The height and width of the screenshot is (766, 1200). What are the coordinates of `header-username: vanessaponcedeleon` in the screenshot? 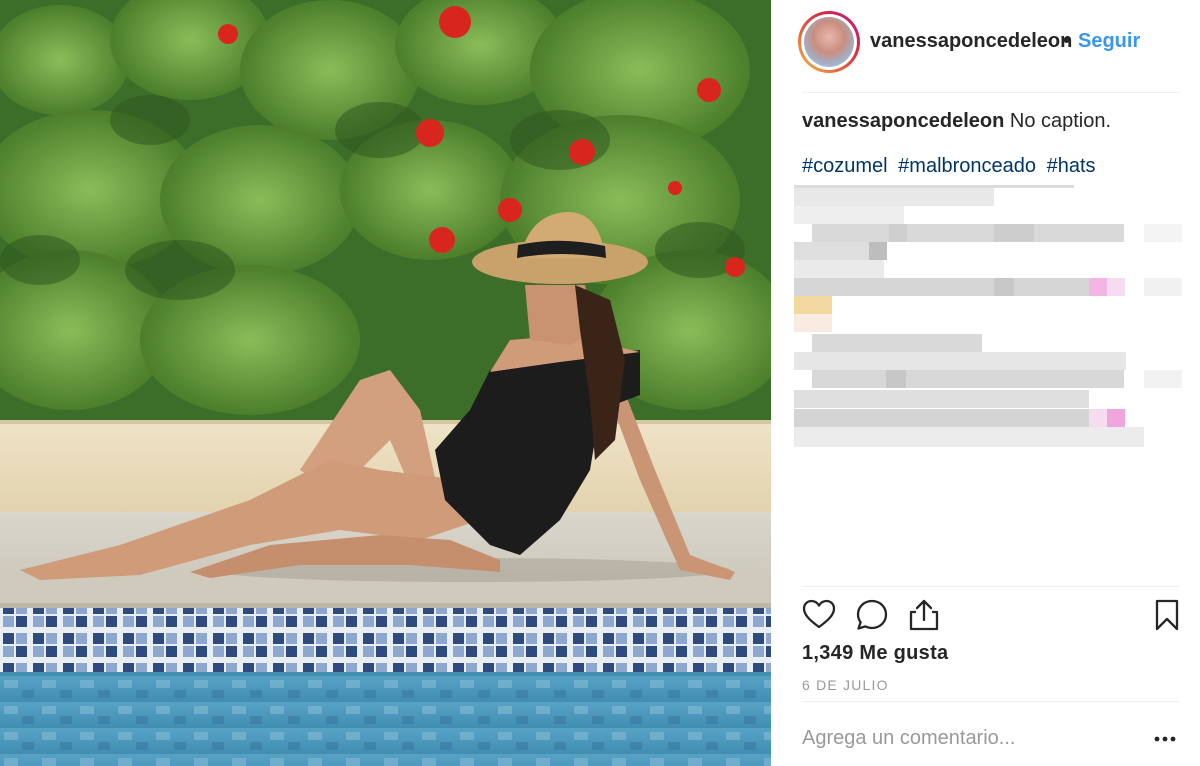 It's located at (971, 41).